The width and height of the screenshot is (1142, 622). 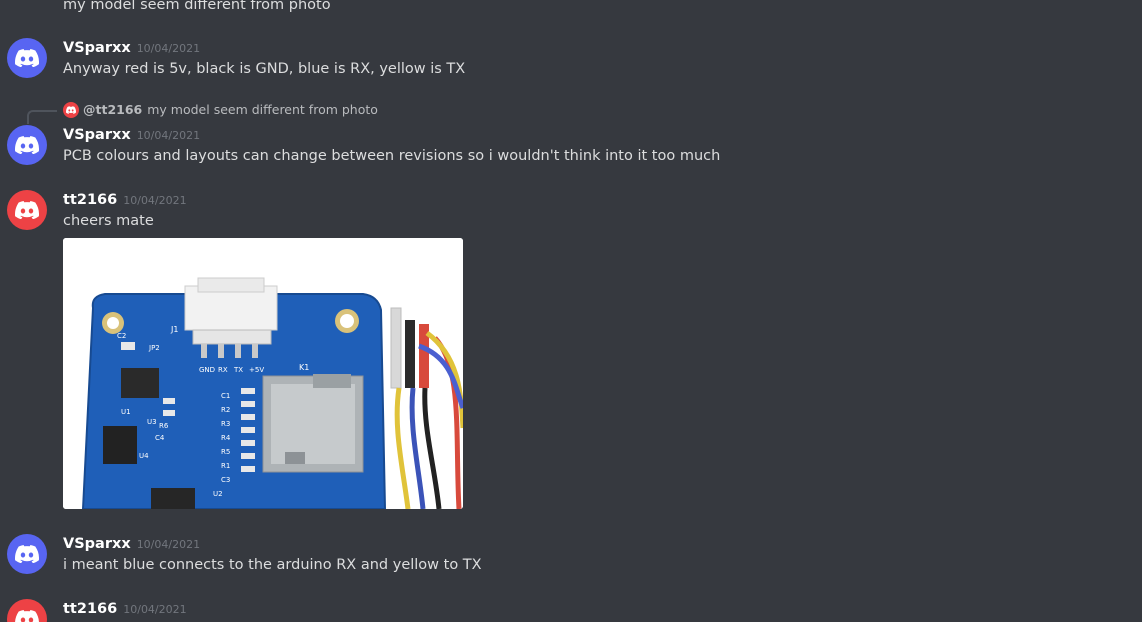 What do you see at coordinates (152, 422) in the screenshot?
I see `pcb-label-u3: U3` at bounding box center [152, 422].